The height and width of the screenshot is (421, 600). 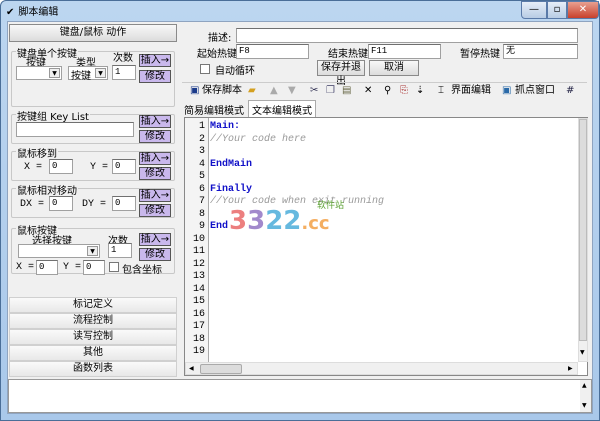 I want to click on paste-icon: ▤, so click(x=346, y=91).